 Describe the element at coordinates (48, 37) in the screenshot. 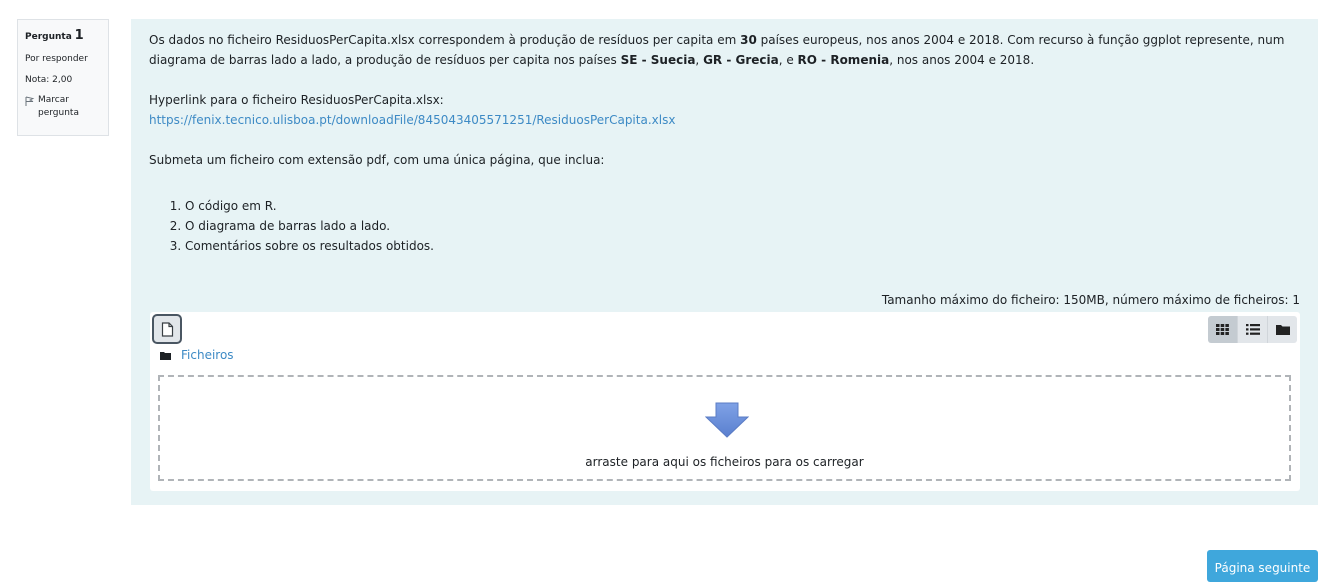

I see `question-label: Pergunta` at that location.